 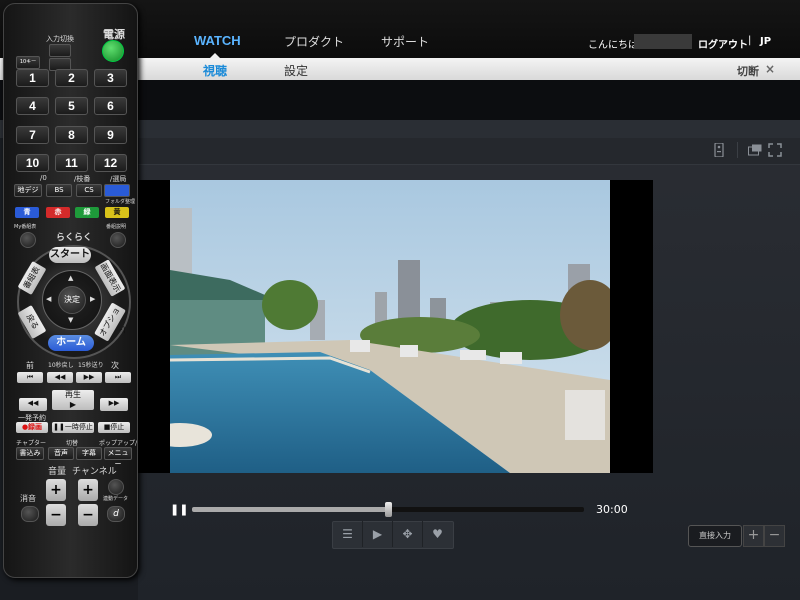 What do you see at coordinates (73, 394) in the screenshot?
I see `play-label: 再生` at bounding box center [73, 394].